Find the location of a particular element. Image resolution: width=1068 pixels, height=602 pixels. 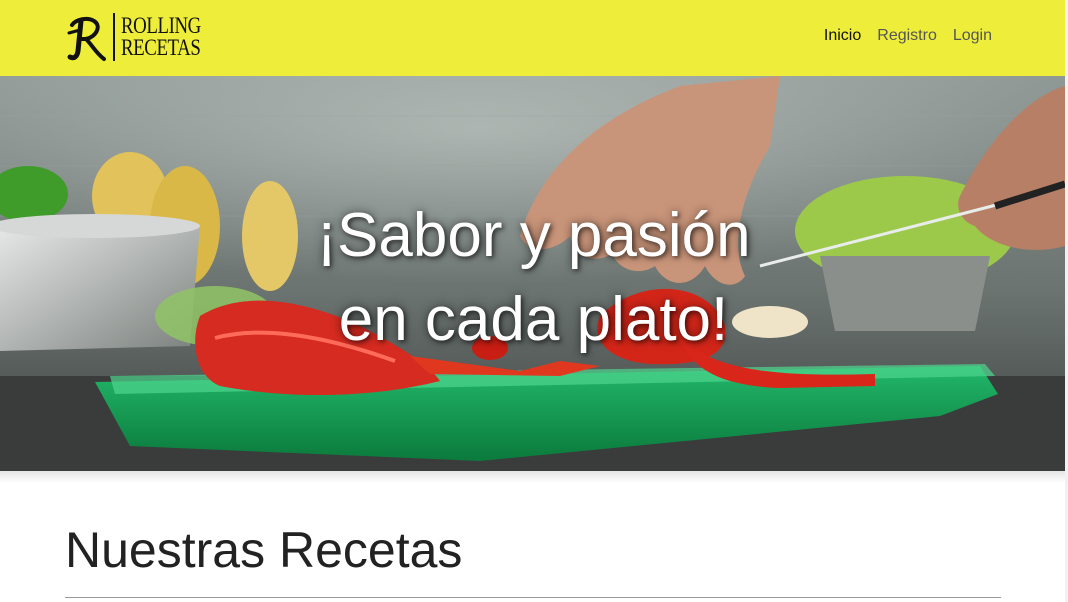

hero-title-line1: ¡Sabor y pasión is located at coordinates (533, 235).